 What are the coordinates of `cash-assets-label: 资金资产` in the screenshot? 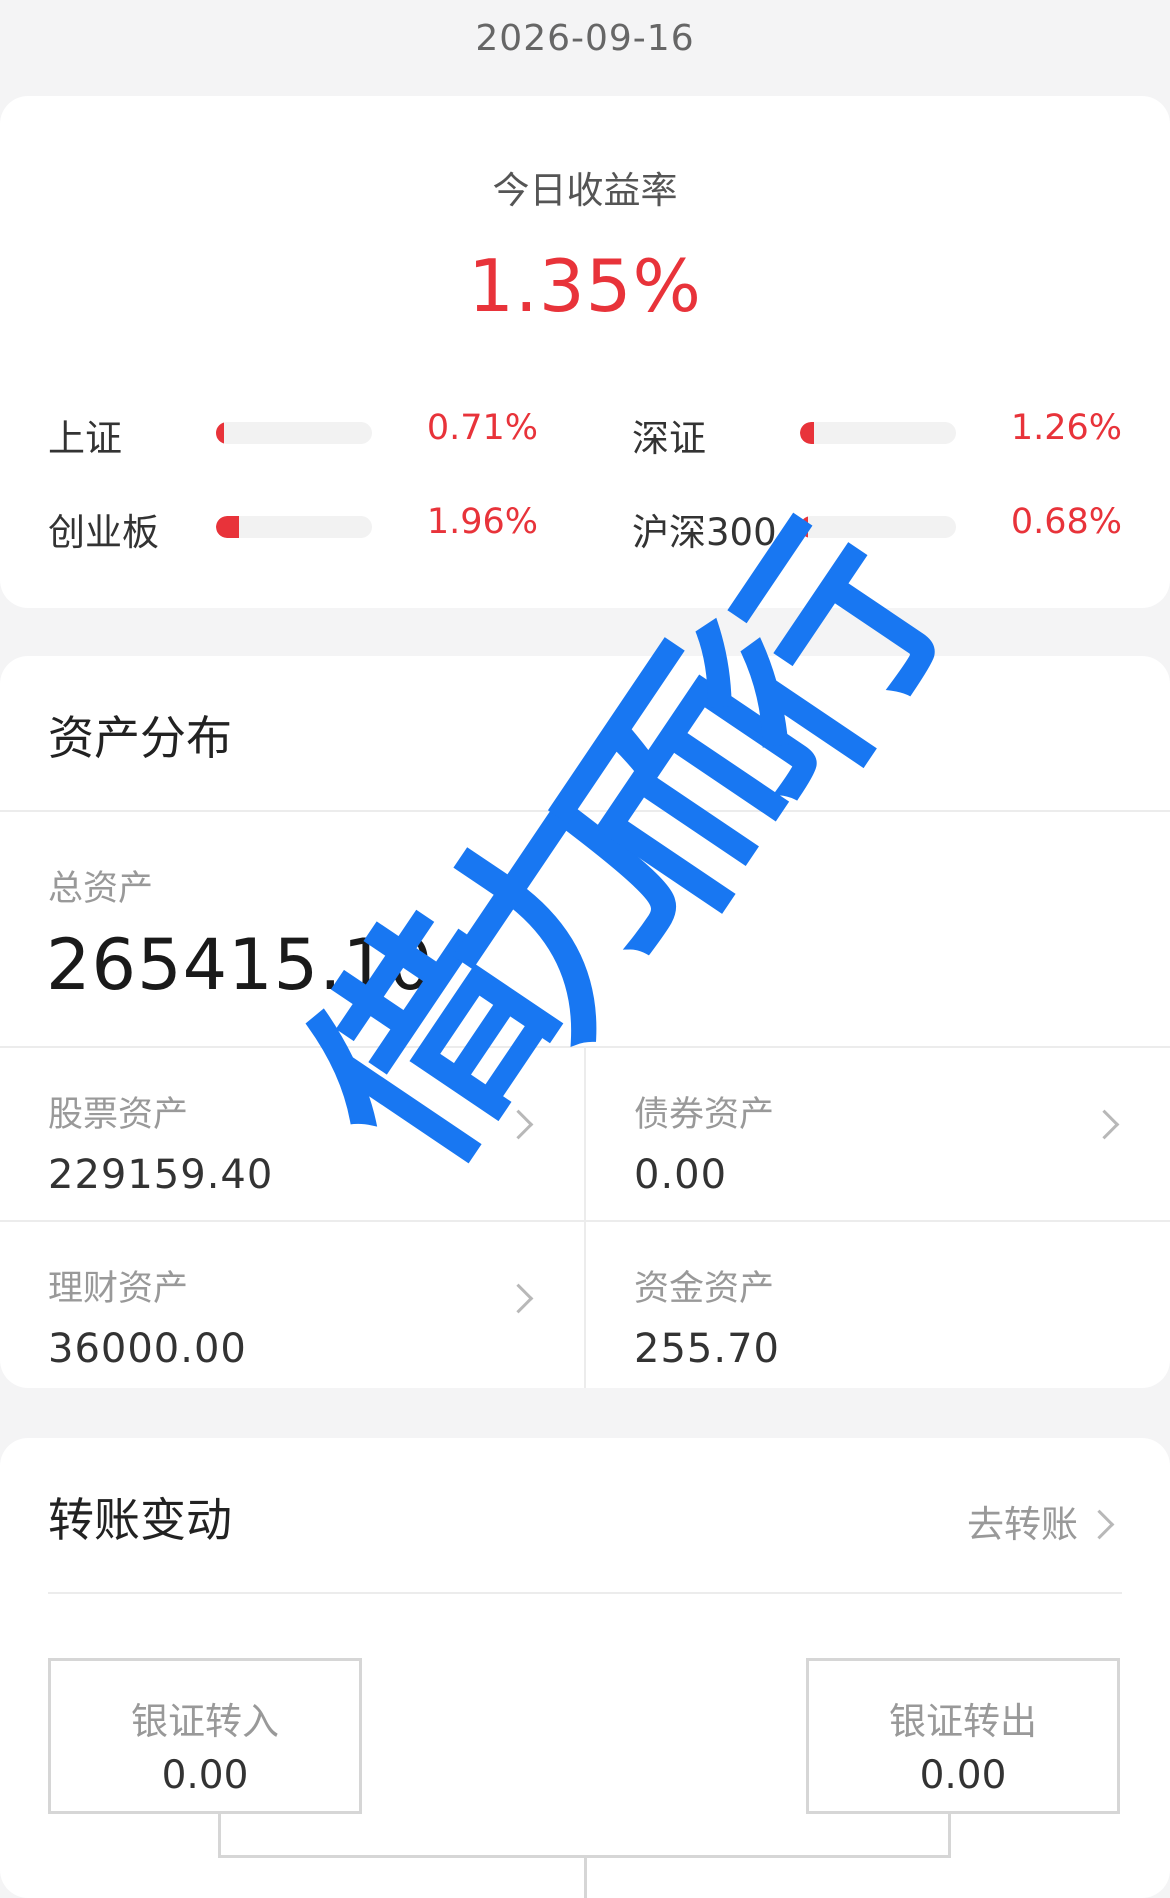 It's located at (704, 1289).